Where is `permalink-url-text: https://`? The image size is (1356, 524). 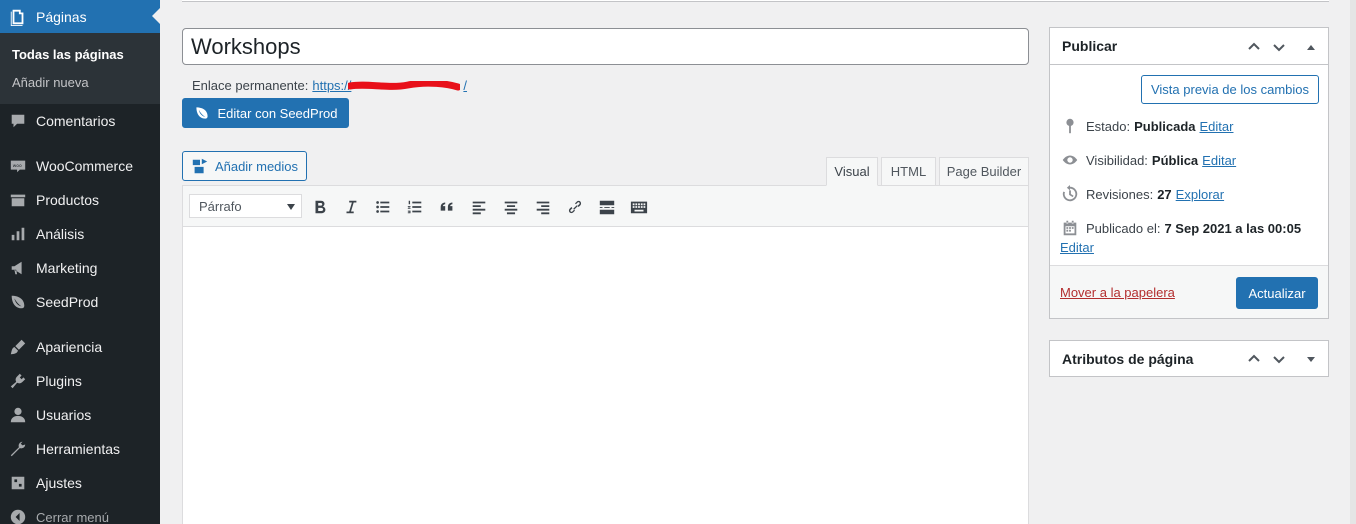 permalink-url-text: https:// is located at coordinates (332, 85).